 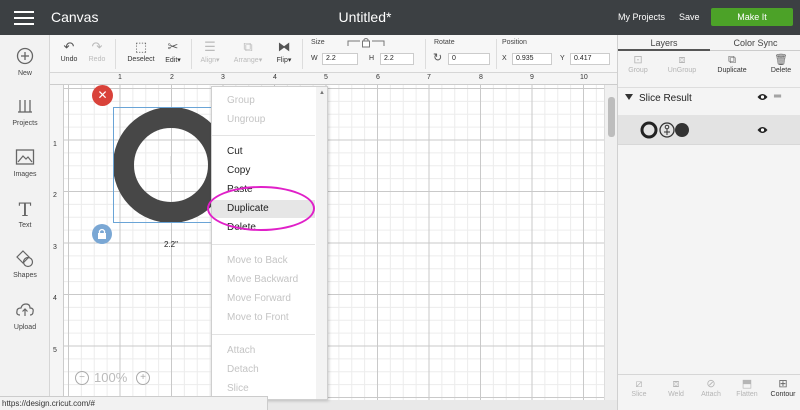 I want to click on menu-item-detach: Detach, so click(x=263, y=370).